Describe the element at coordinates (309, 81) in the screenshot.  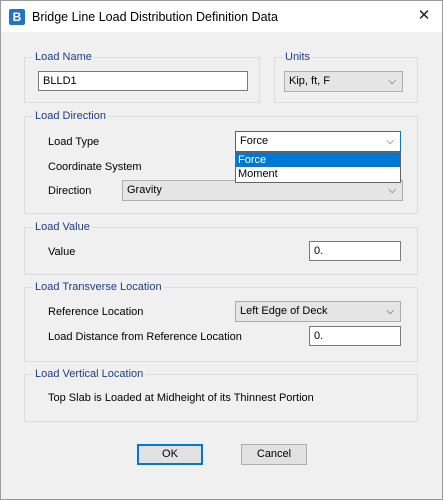
I see `units-select-value: Kip, ft, F` at that location.